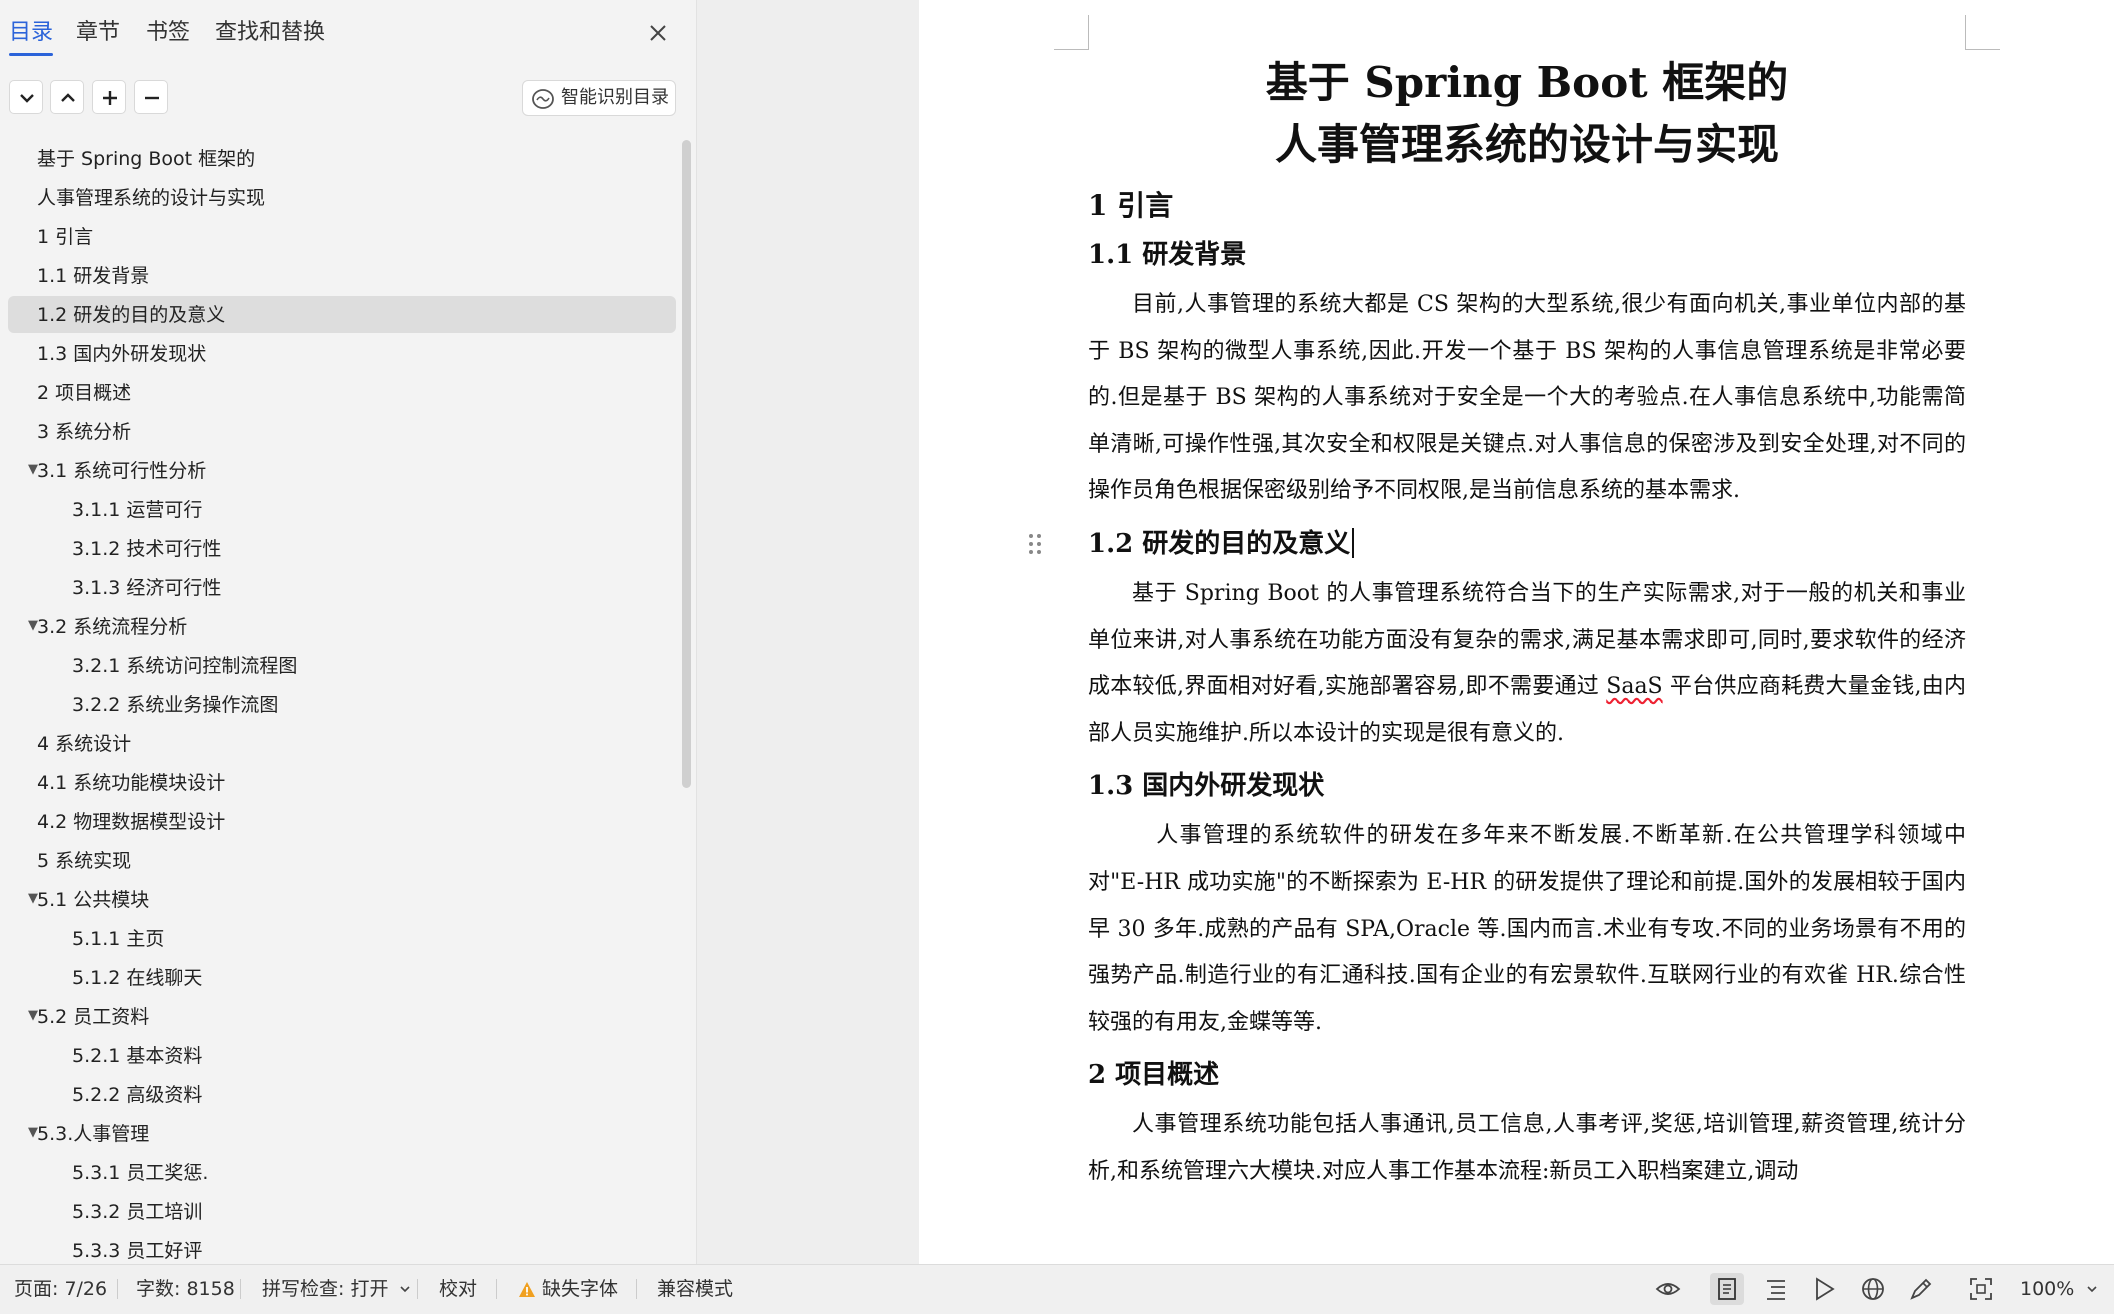 The width and height of the screenshot is (2114, 1314). I want to click on toc-item-label: 3.1.3 经济可行性, so click(147, 588).